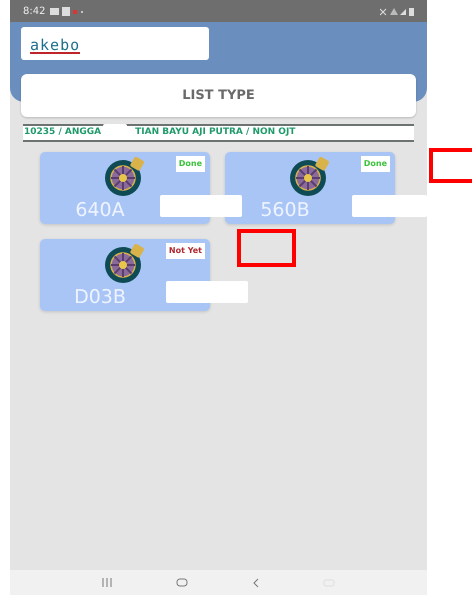 The height and width of the screenshot is (595, 472). What do you see at coordinates (100, 210) in the screenshot?
I see `type-code: 640A` at bounding box center [100, 210].